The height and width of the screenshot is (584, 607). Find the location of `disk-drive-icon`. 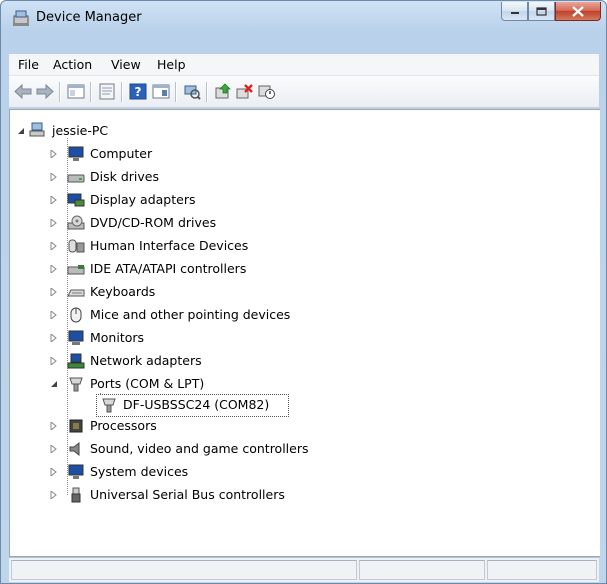

disk-drive-icon is located at coordinates (76, 178).